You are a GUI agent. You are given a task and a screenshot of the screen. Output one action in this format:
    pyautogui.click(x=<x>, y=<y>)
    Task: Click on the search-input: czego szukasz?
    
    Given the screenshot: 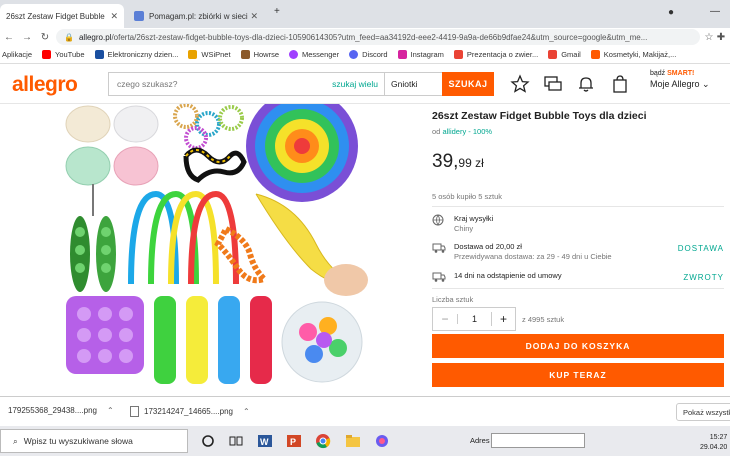 What is the action you would take?
    pyautogui.click(x=220, y=84)
    